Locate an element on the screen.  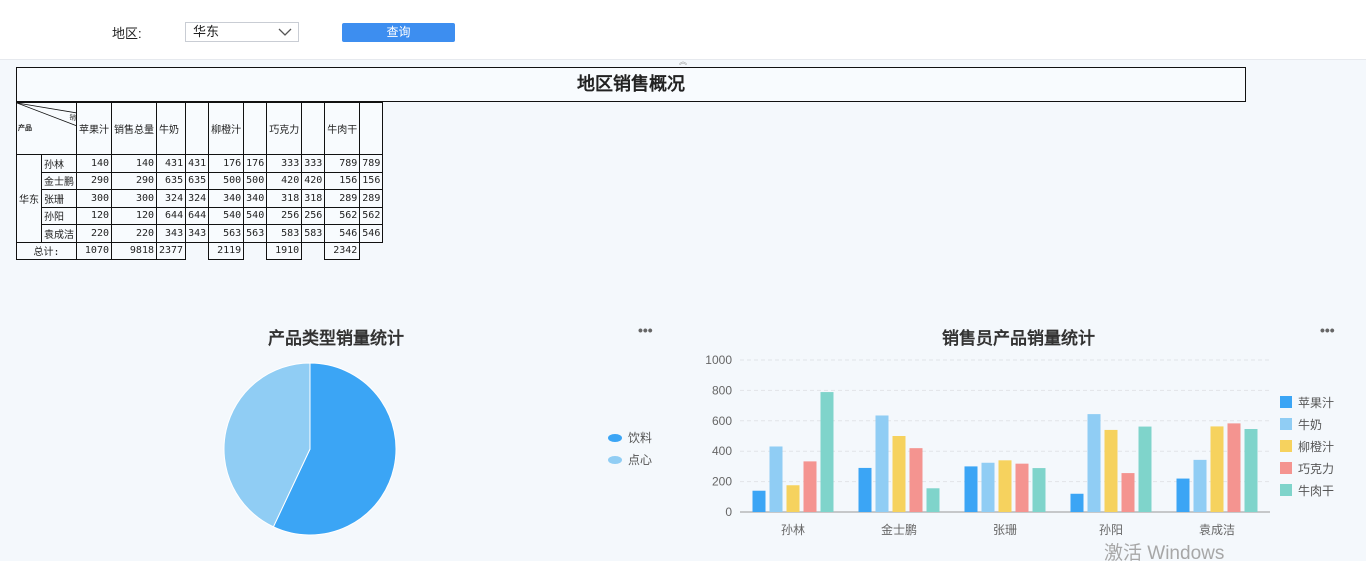
legend-label: 牛肉干 is located at coordinates (1316, 490).